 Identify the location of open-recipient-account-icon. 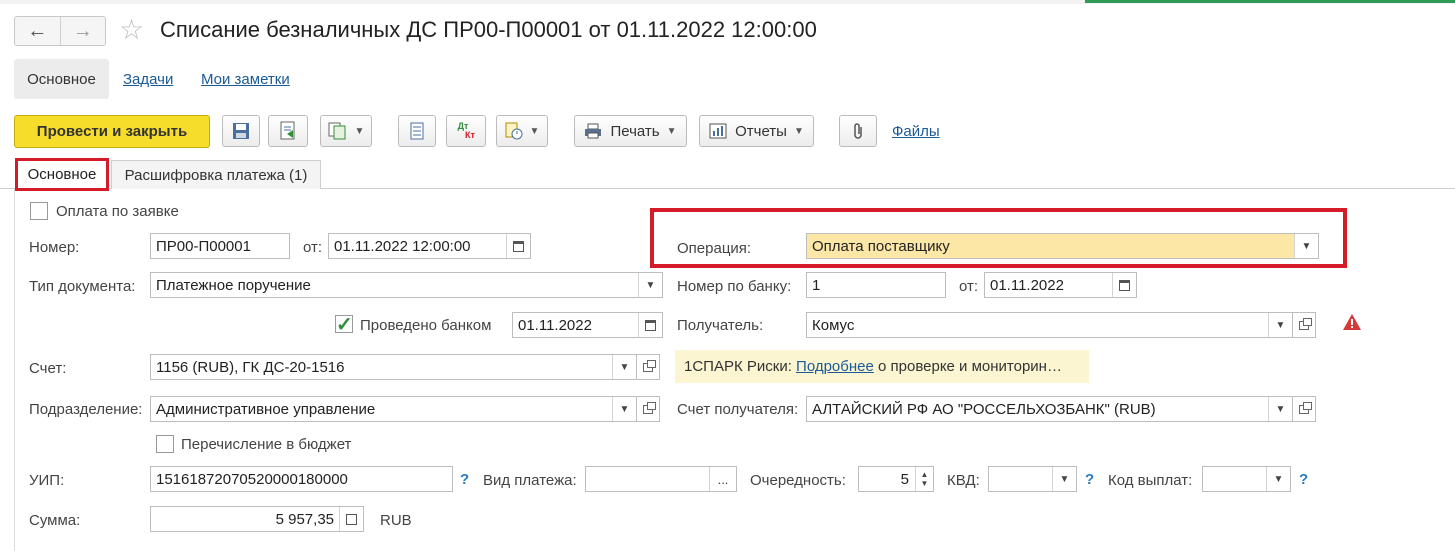
(1304, 409).